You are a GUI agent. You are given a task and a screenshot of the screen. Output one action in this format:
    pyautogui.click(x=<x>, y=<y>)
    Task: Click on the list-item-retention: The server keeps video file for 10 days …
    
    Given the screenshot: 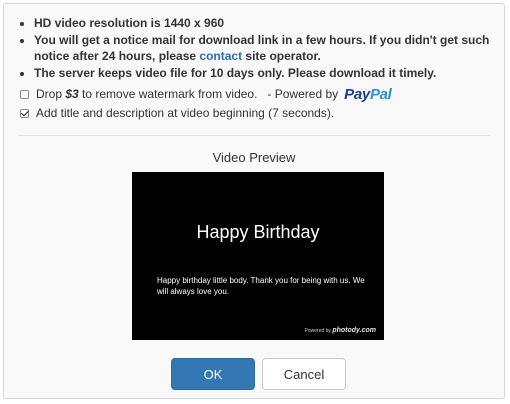 What is the action you would take?
    pyautogui.click(x=272, y=73)
    